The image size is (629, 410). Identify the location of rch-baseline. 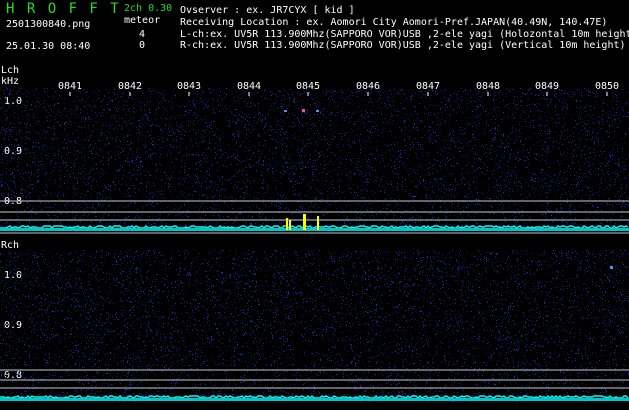
(314, 397).